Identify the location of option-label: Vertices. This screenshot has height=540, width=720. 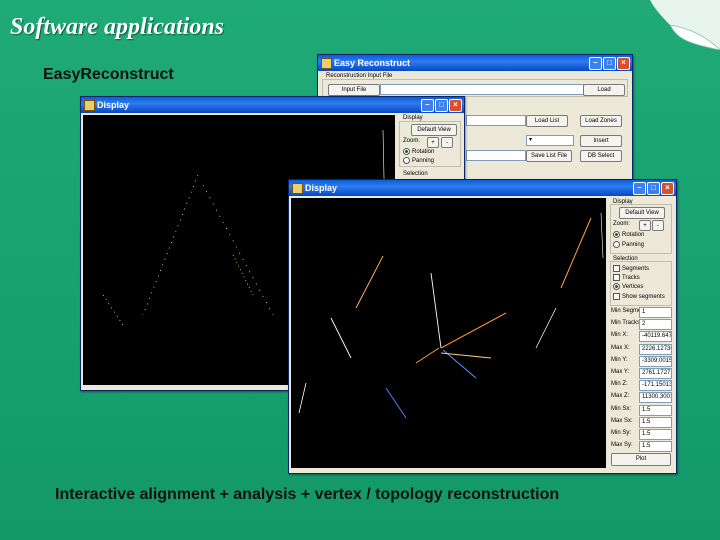
(633, 287).